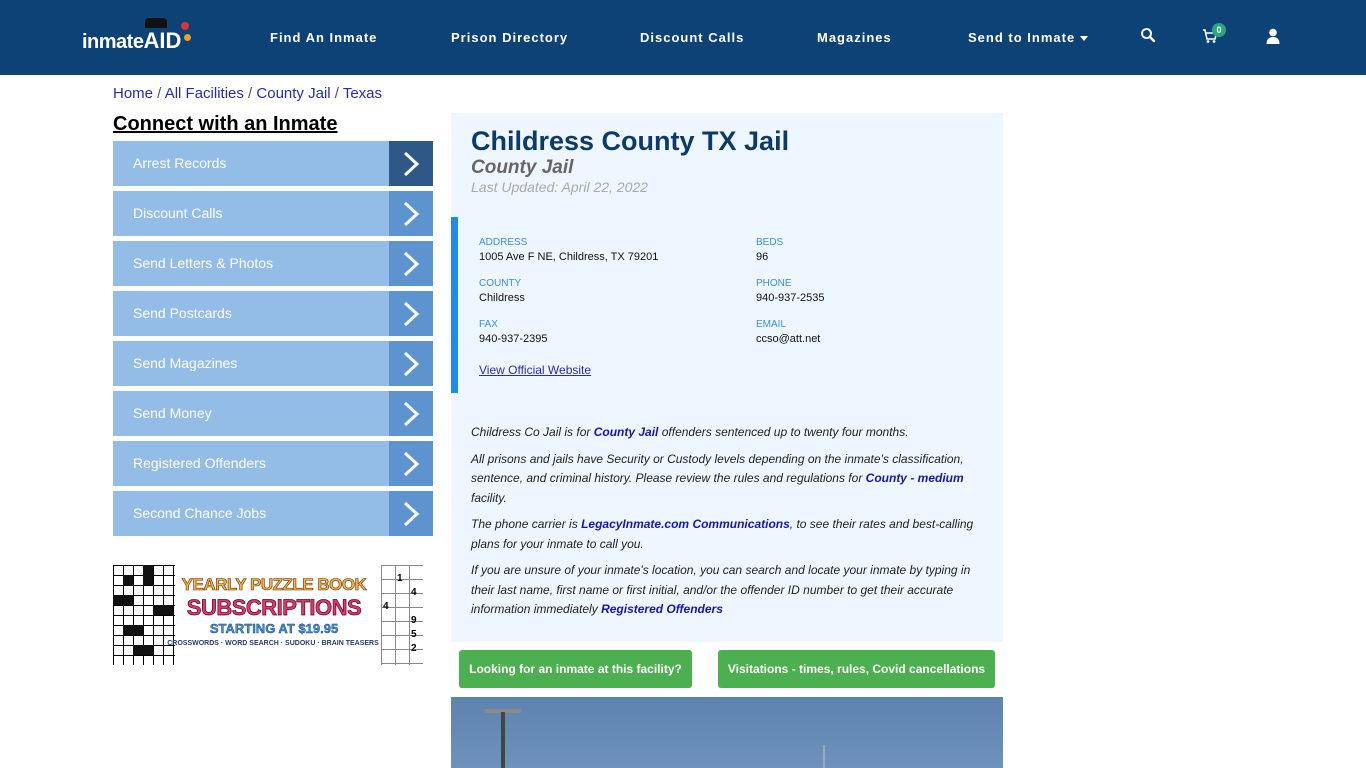  I want to click on address-label: ADDRESS, so click(503, 242).